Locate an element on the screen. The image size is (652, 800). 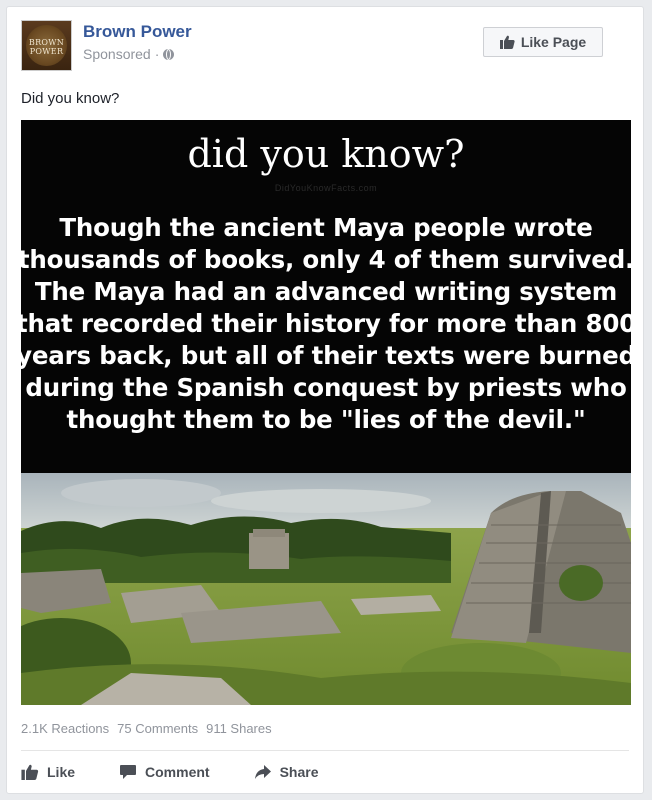
share-label: Share is located at coordinates (299, 772).